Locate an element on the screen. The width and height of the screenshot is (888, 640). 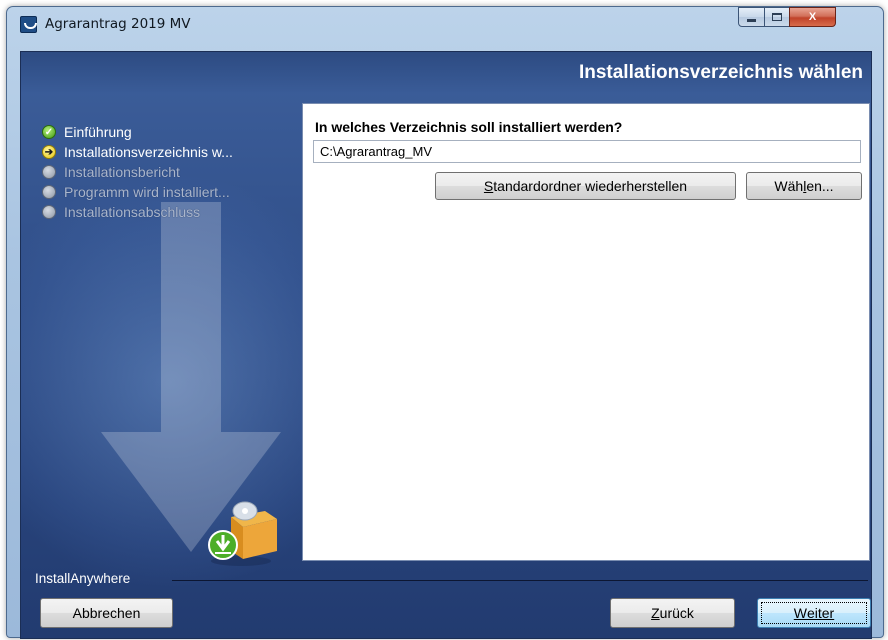
next-button: Weiter is located at coordinates (814, 613).